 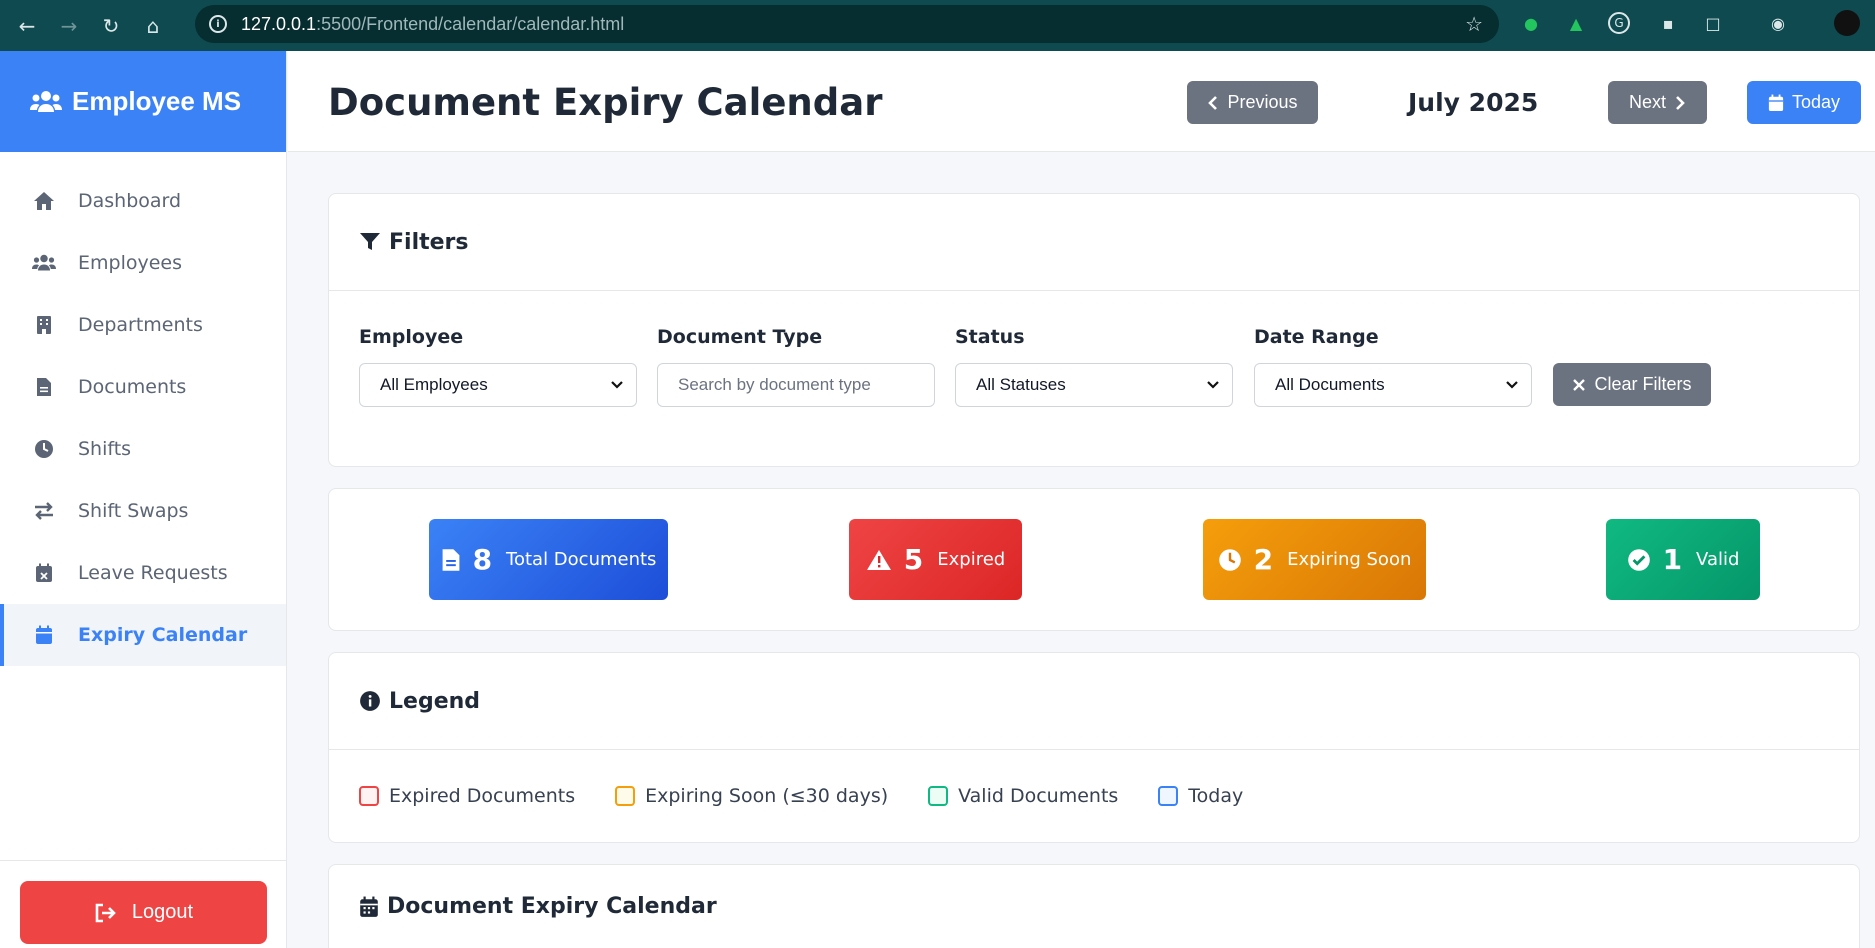 I want to click on sidebar-item-label: Documents, so click(x=132, y=387).